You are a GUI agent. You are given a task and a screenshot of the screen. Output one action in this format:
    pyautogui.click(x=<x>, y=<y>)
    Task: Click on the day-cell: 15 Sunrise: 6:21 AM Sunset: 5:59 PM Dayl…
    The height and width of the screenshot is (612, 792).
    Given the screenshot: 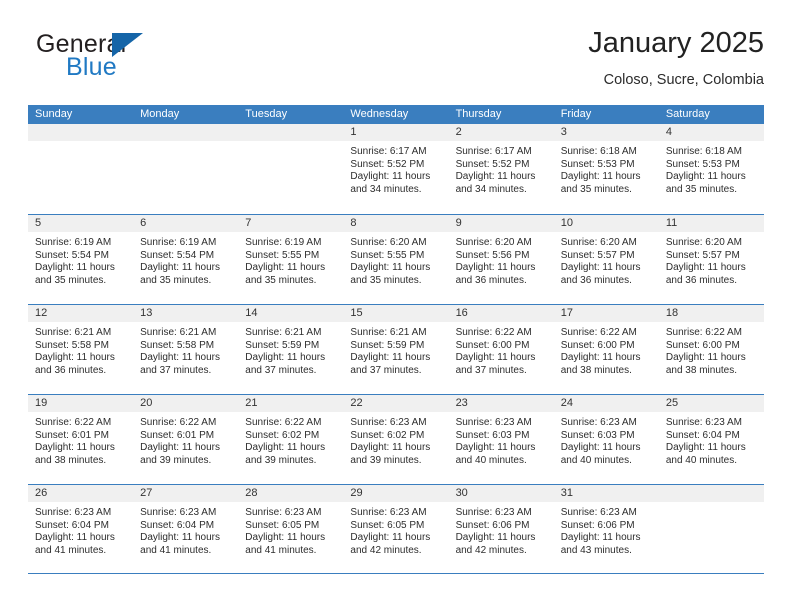 What is the action you would take?
    pyautogui.click(x=396, y=349)
    